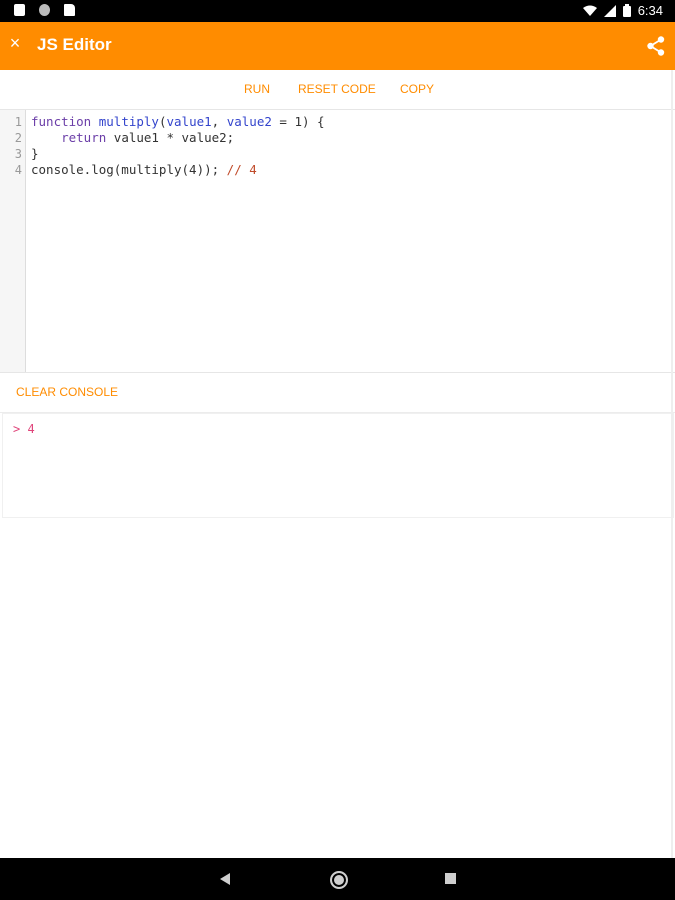 The width and height of the screenshot is (675, 900). I want to click on editor-toolbar: RUN RESET CODE COPY, so click(337, 90).